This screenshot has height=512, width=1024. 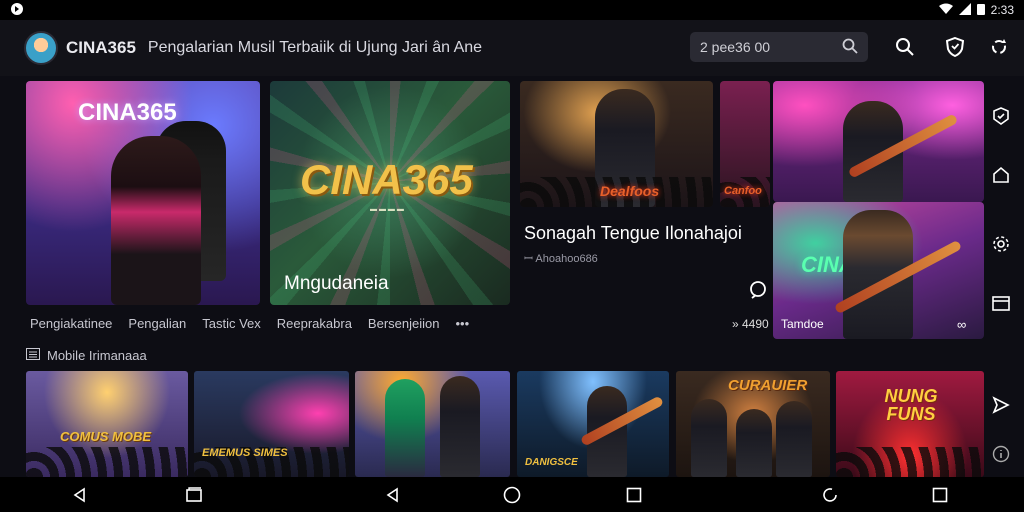 What do you see at coordinates (750, 324) in the screenshot?
I see `view-count: » 4490` at bounding box center [750, 324].